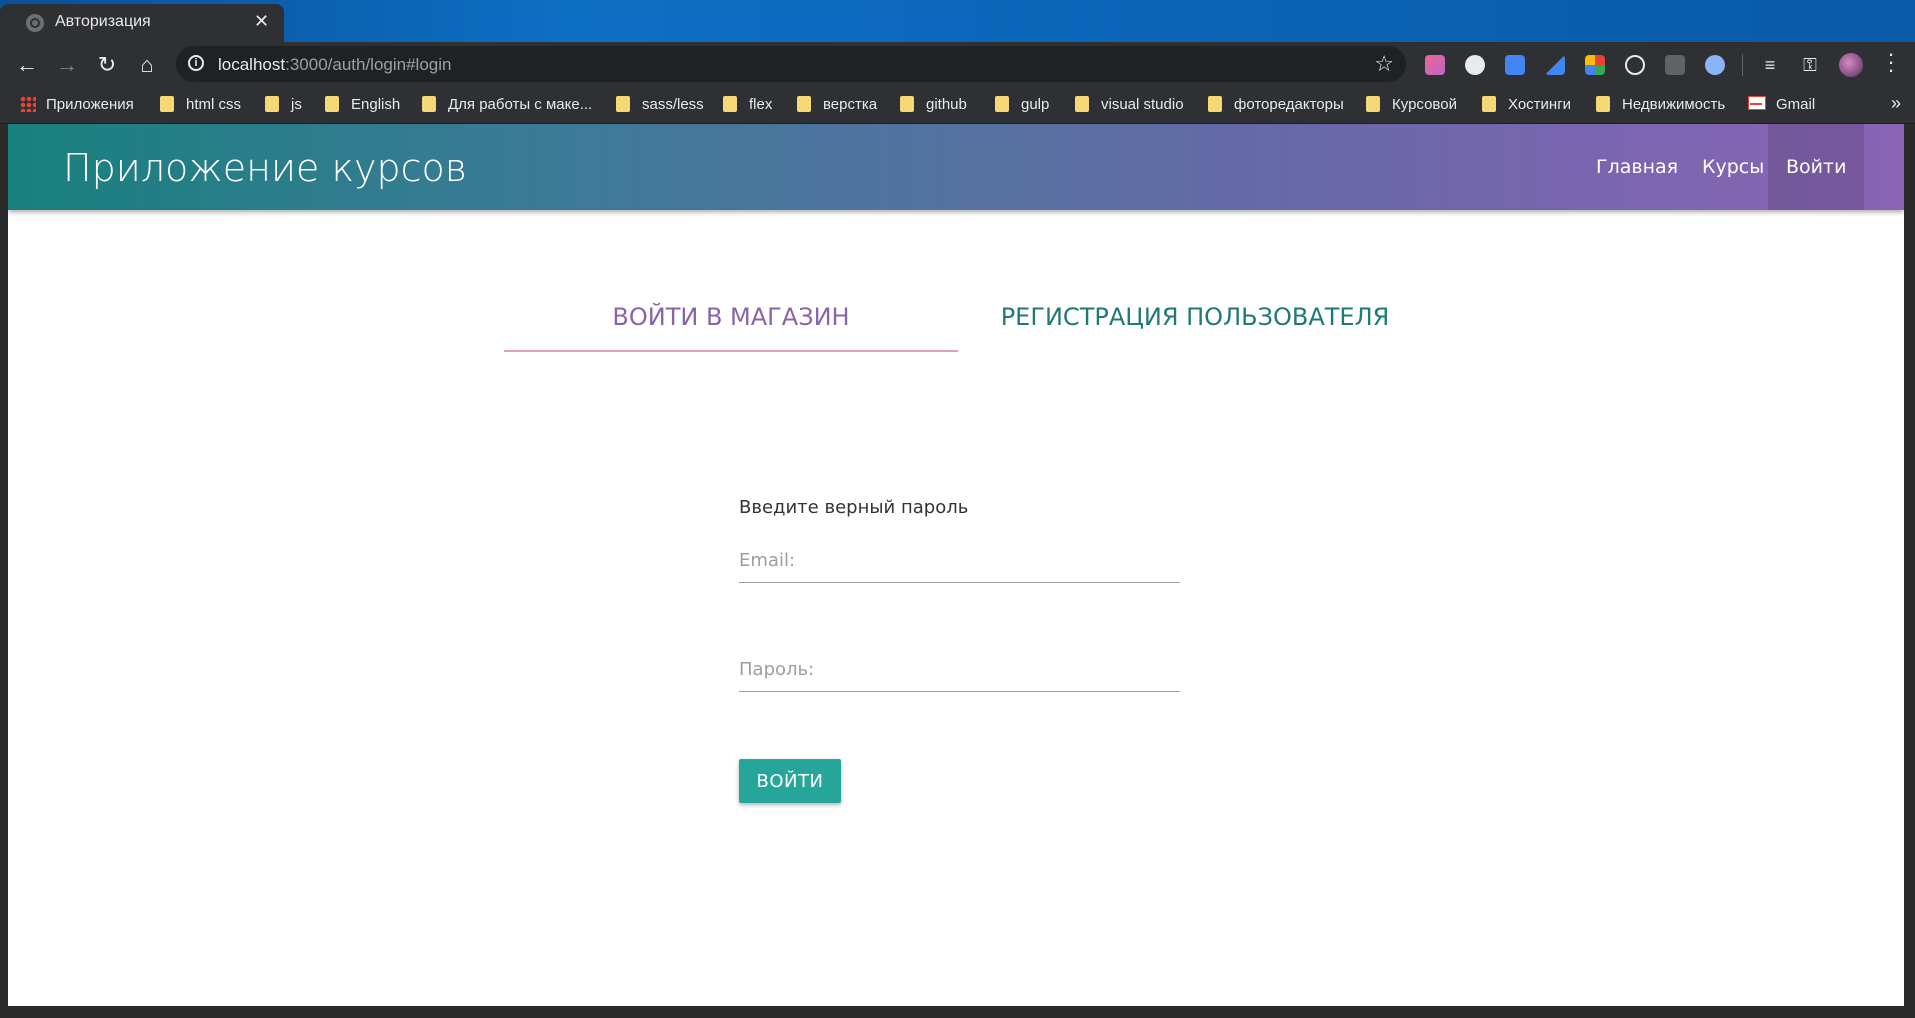 The height and width of the screenshot is (1018, 1915). Describe the element at coordinates (1675, 65) in the screenshot. I see `extension-grid-icon` at that location.